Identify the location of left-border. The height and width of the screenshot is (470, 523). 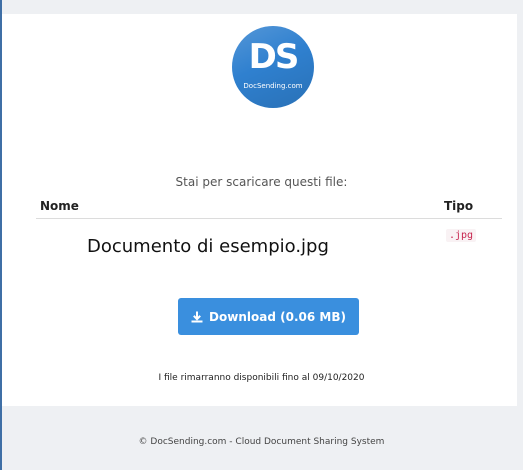
(1, 235).